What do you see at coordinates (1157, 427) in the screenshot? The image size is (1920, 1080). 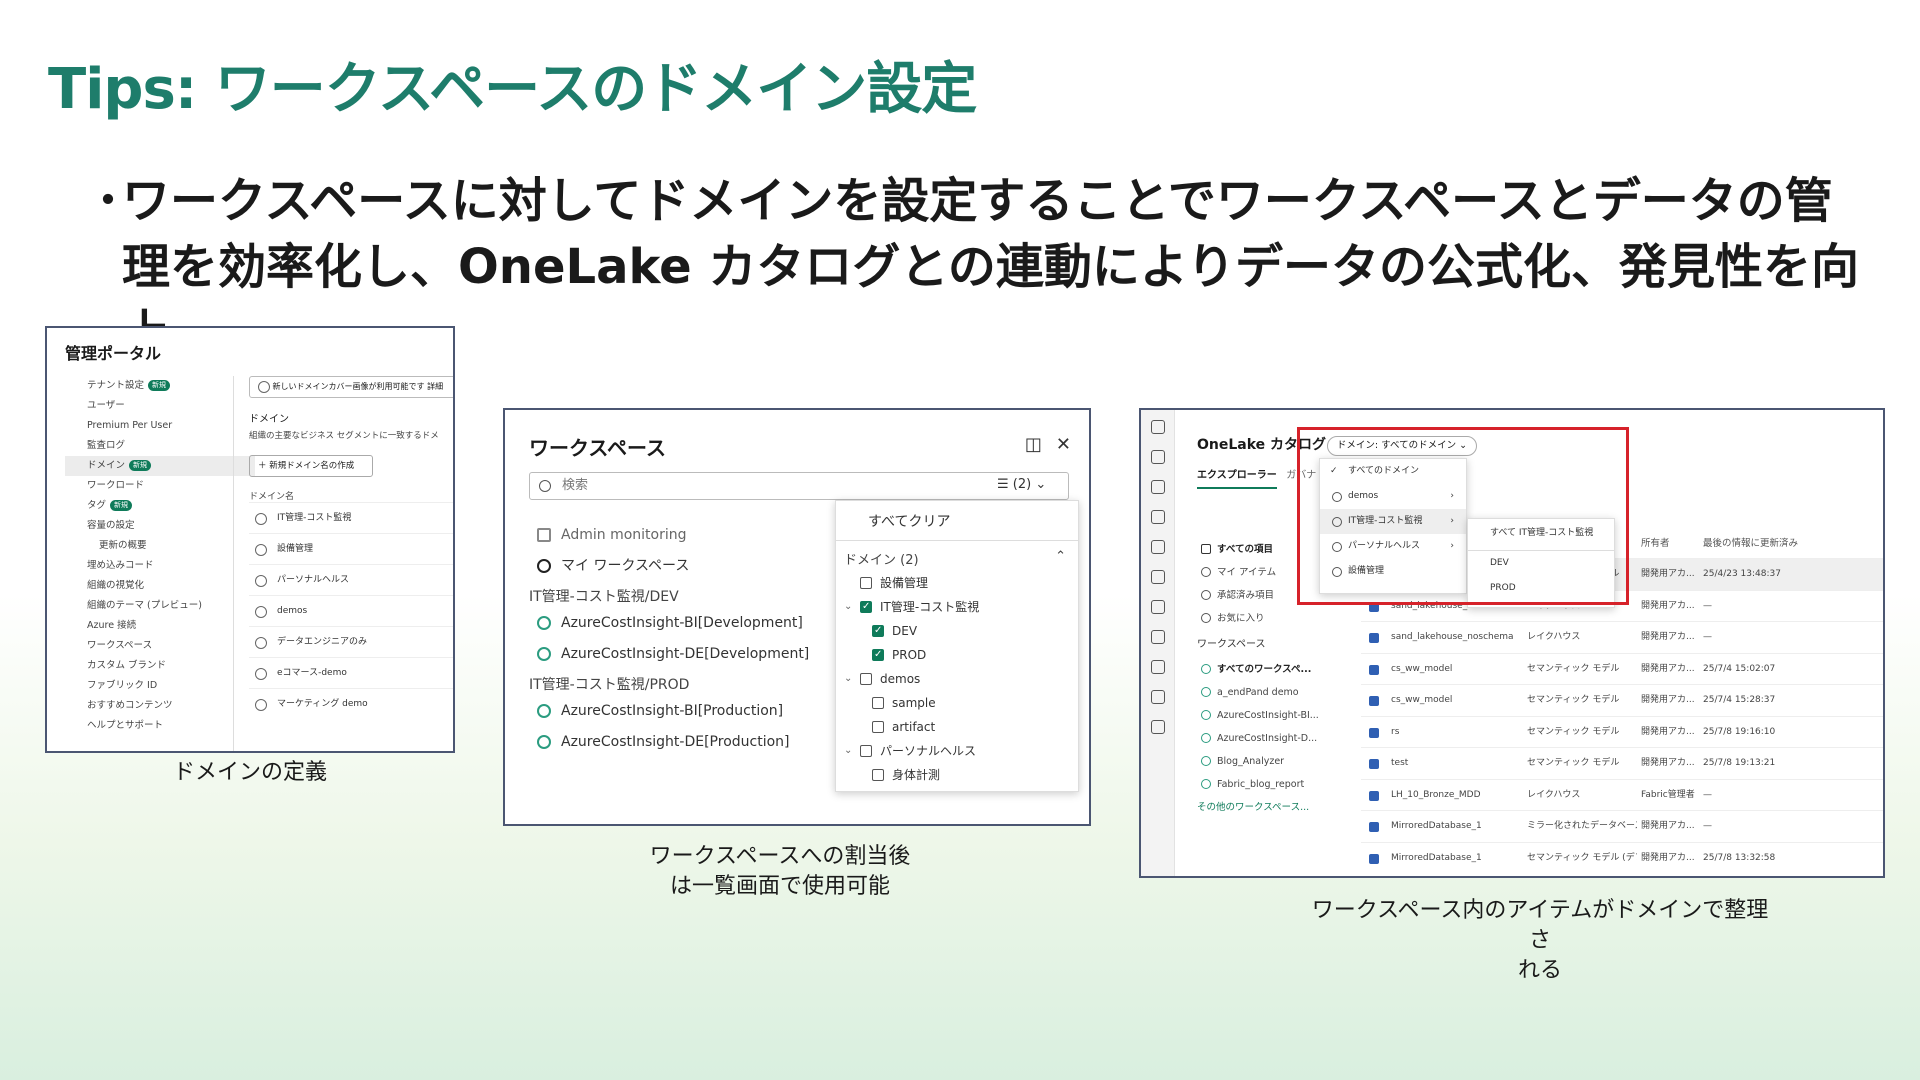 I see `home-icon` at bounding box center [1157, 427].